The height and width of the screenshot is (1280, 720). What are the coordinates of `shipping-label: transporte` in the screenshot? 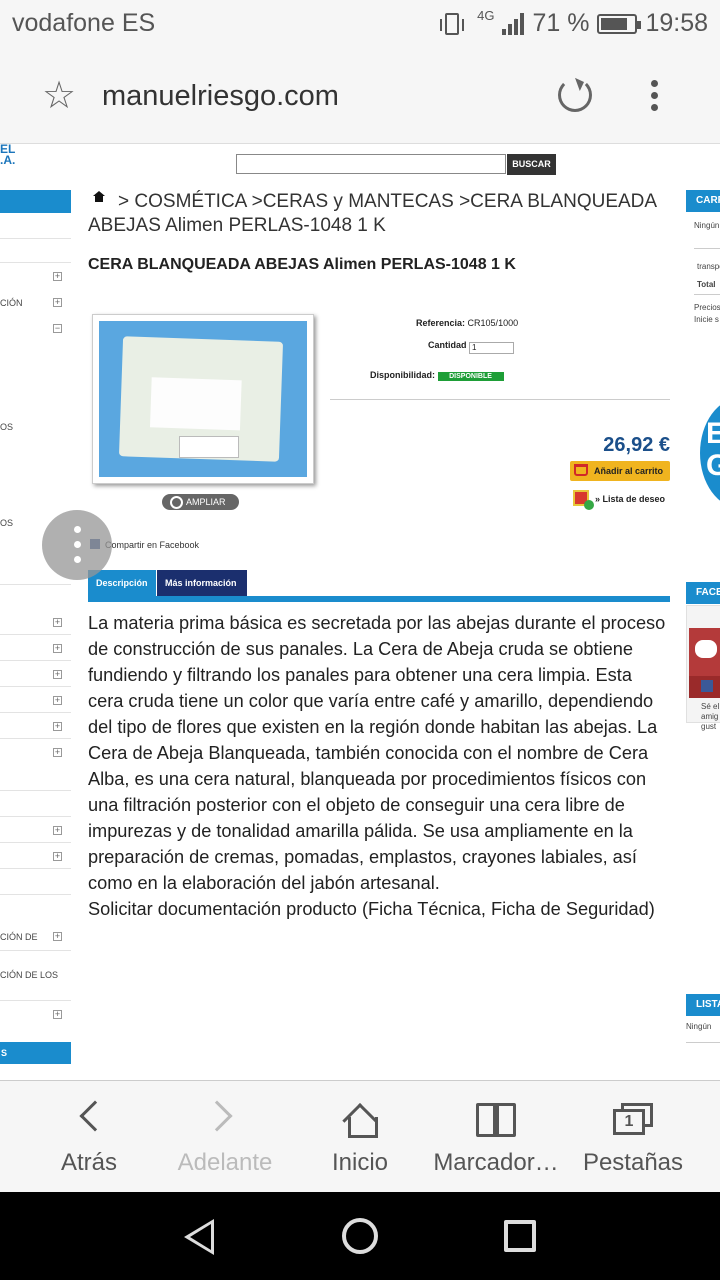 It's located at (708, 266).